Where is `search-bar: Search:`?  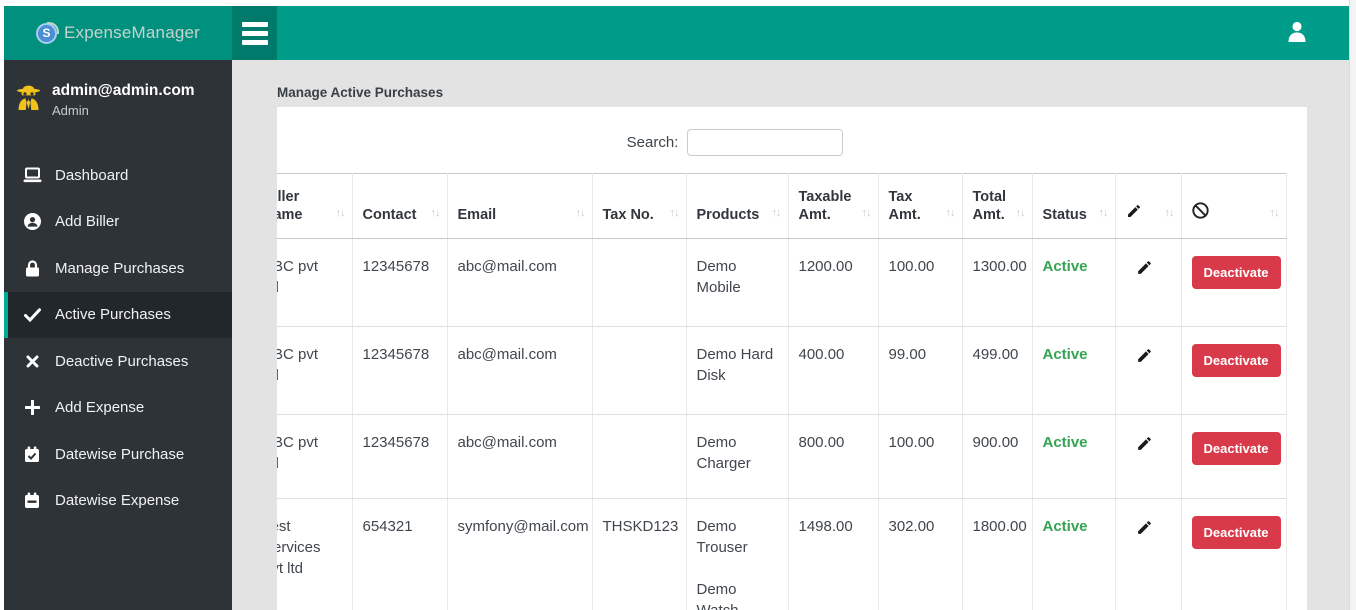 search-bar: Search: is located at coordinates (741, 142).